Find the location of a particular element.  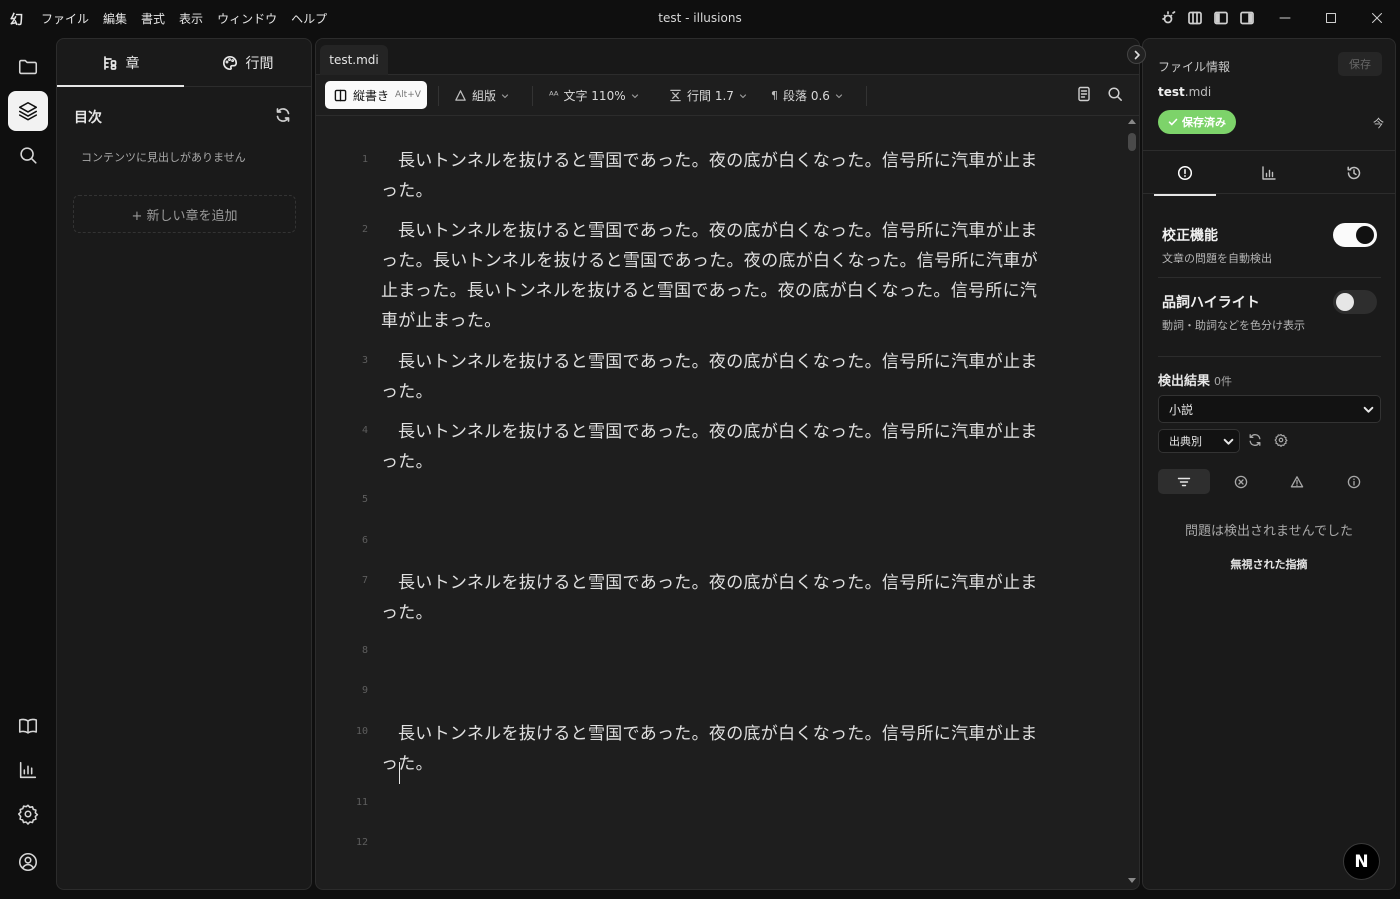

typeset-label: 組版 is located at coordinates (484, 96).